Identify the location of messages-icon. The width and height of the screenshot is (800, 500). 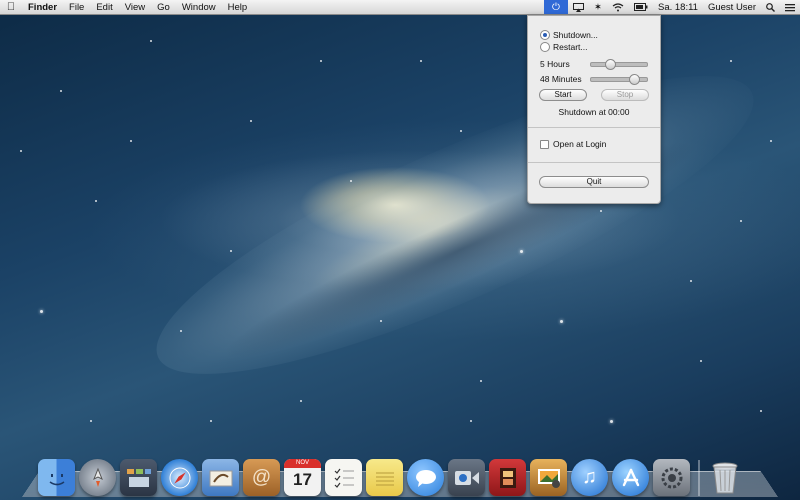
(425, 477).